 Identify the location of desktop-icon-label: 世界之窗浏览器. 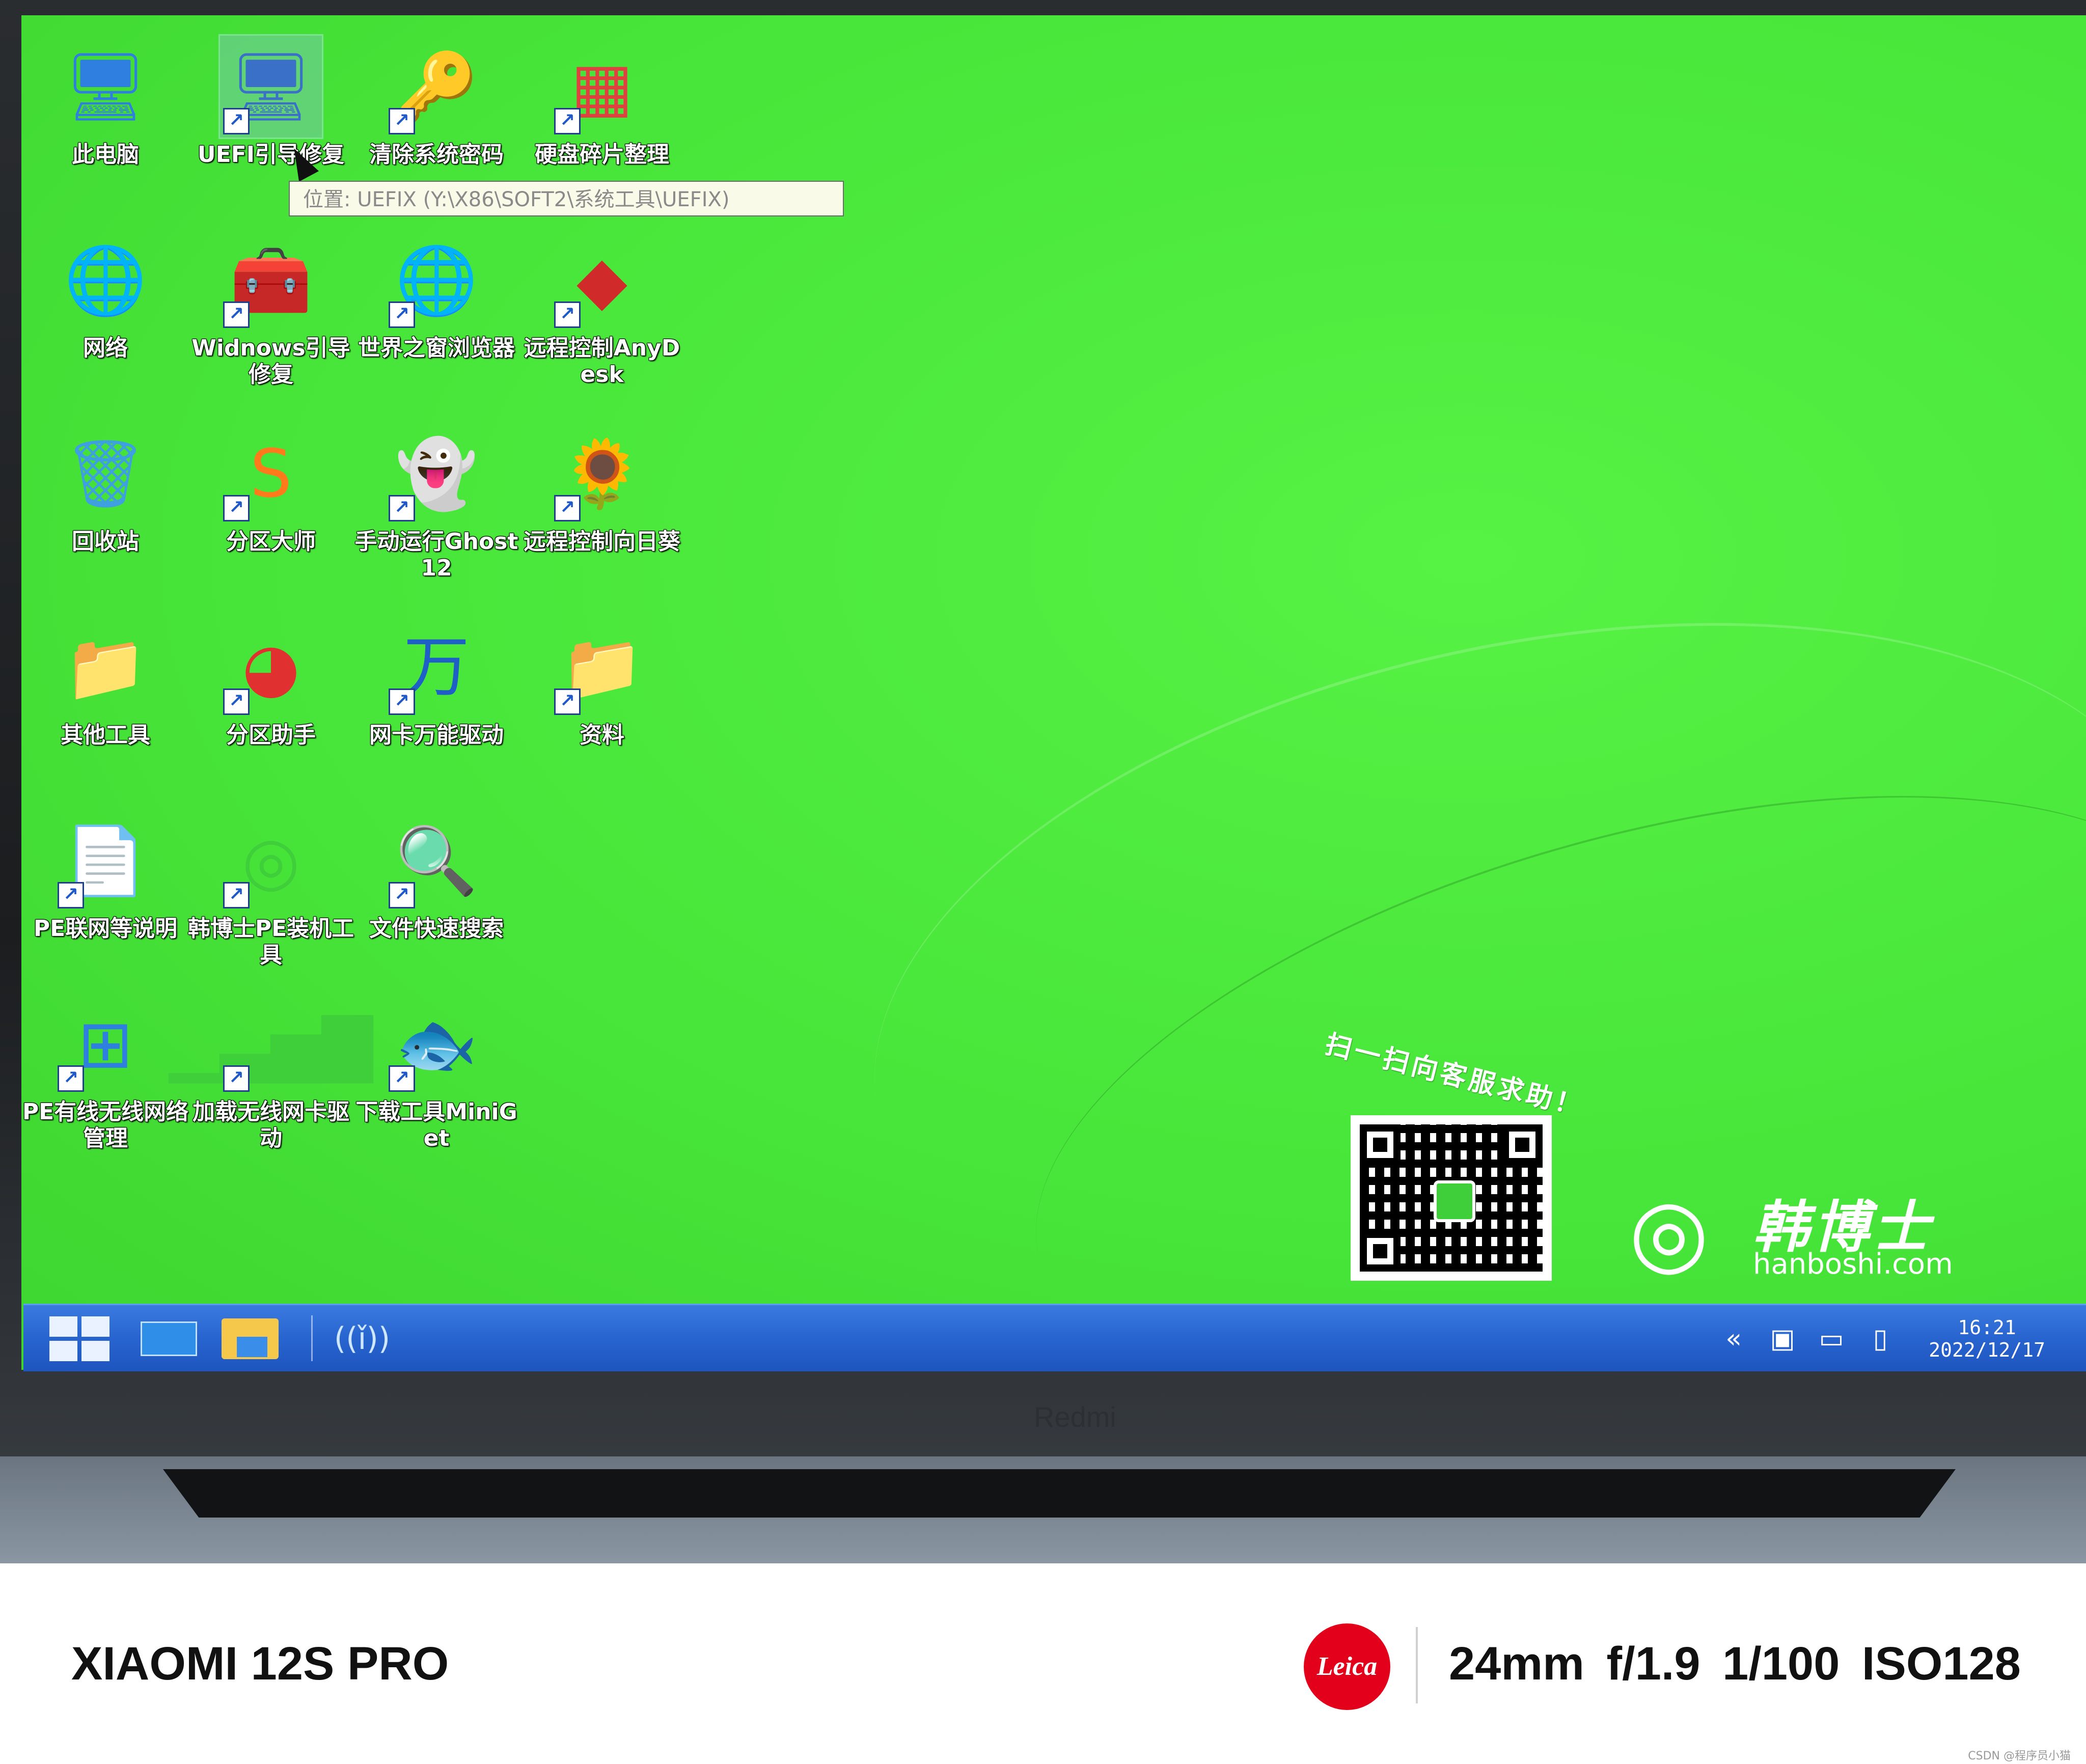
(436, 348).